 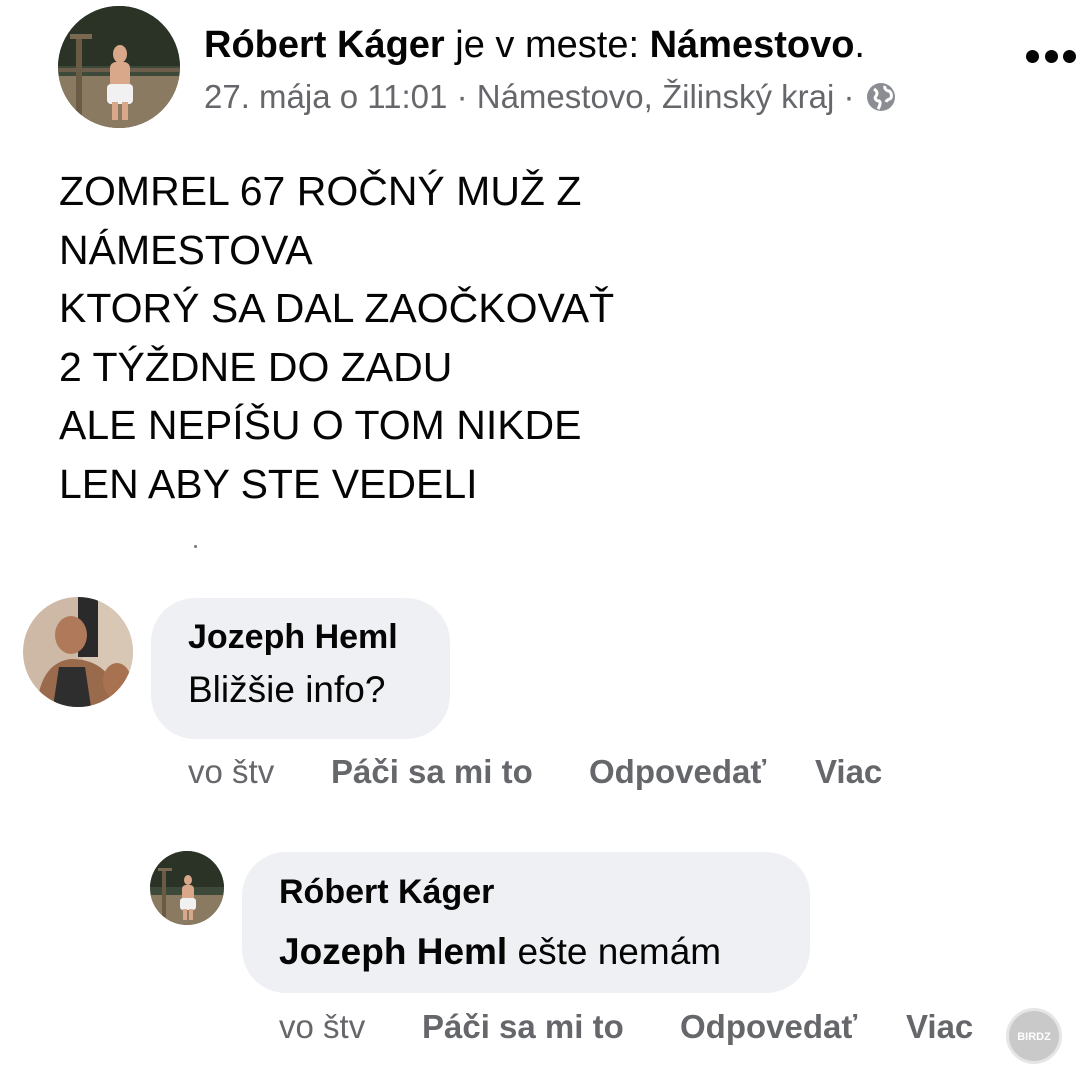 What do you see at coordinates (319, 637) in the screenshot?
I see `comment-author-name: Jozeph Heml` at bounding box center [319, 637].